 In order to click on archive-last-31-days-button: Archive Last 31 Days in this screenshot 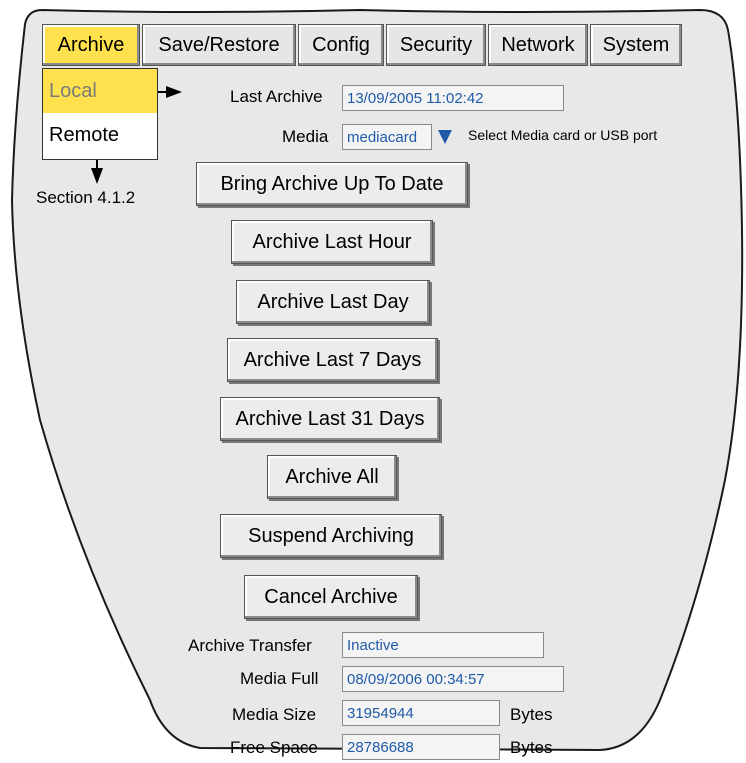, I will do `click(330, 419)`.